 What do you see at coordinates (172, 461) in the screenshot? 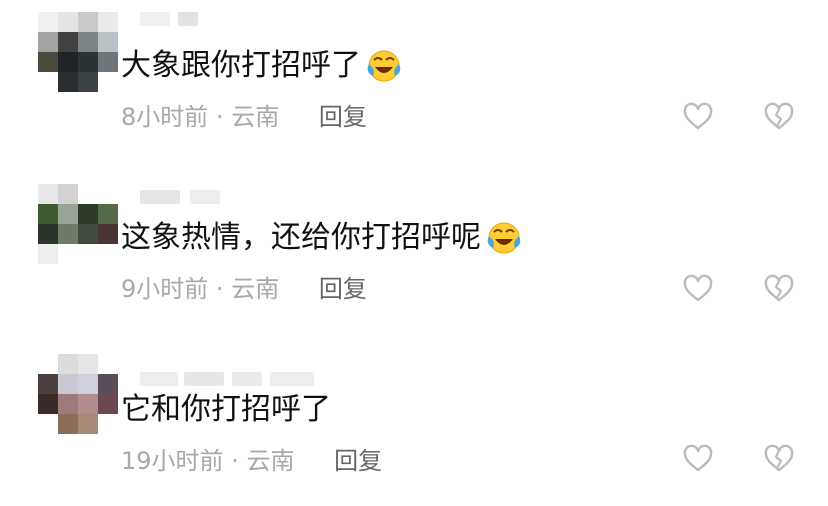
I see `comment-time: 19小时前` at bounding box center [172, 461].